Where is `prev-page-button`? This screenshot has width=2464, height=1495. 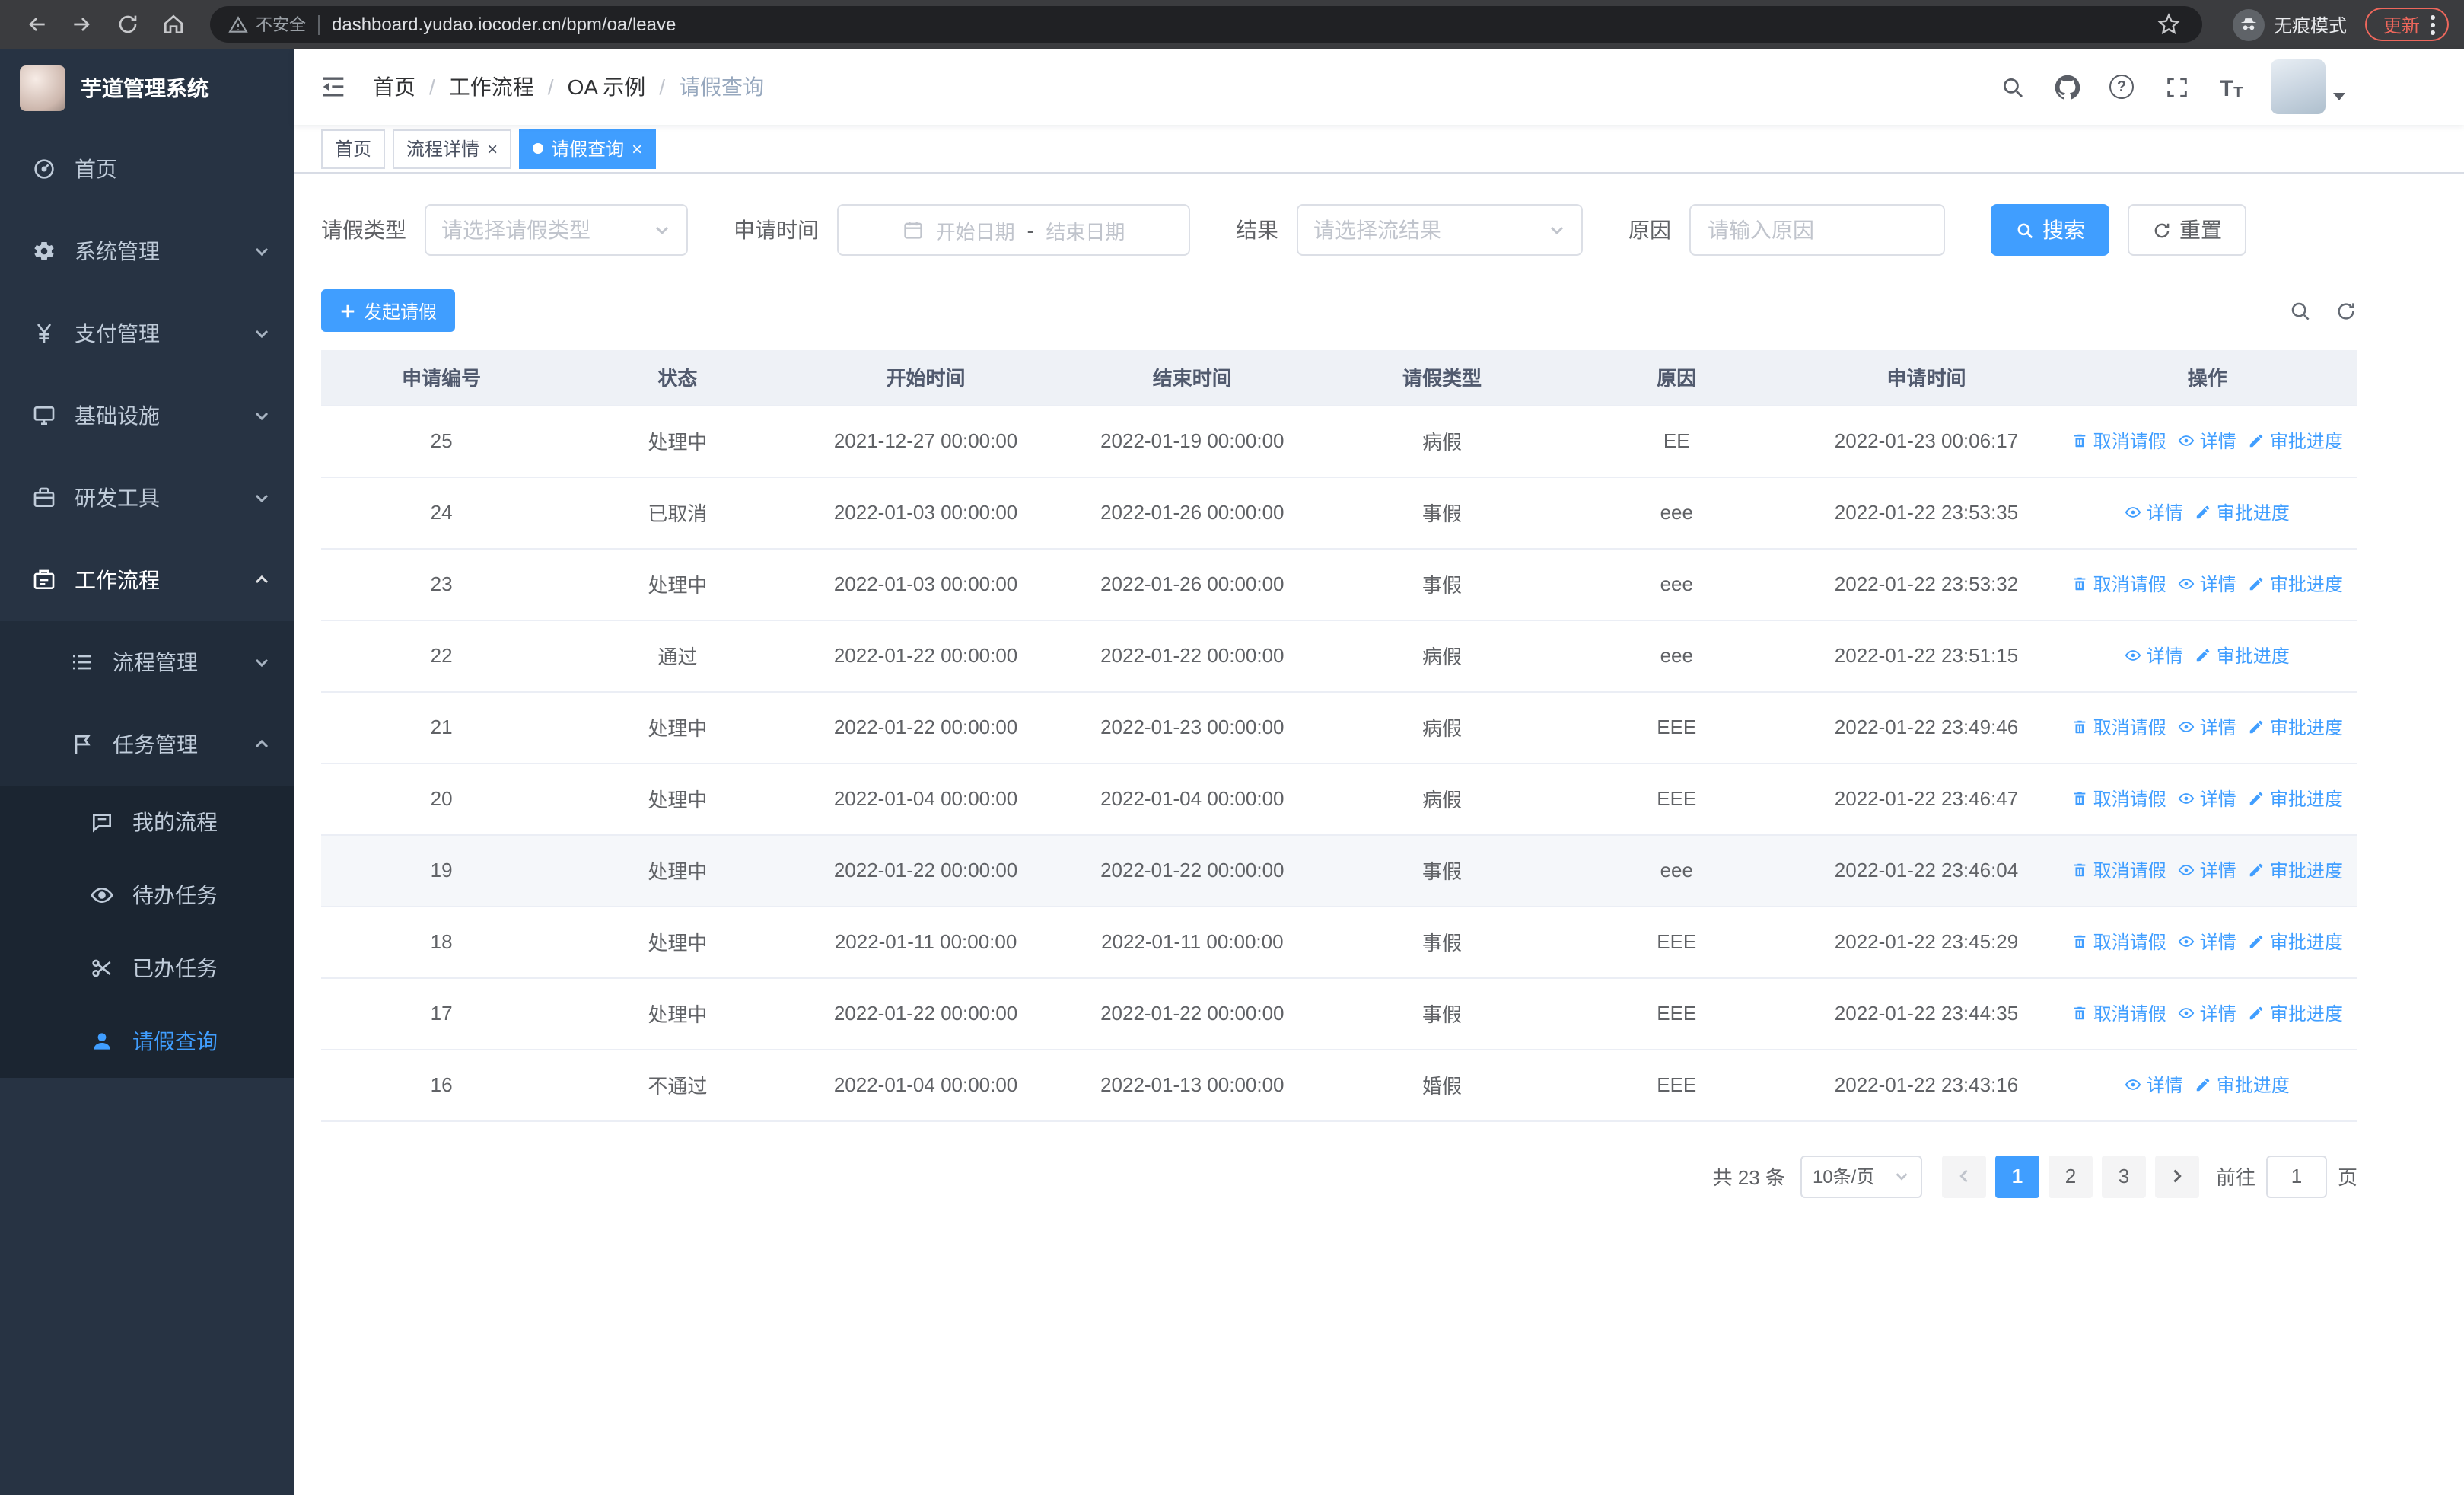
prev-page-button is located at coordinates (1963, 1176).